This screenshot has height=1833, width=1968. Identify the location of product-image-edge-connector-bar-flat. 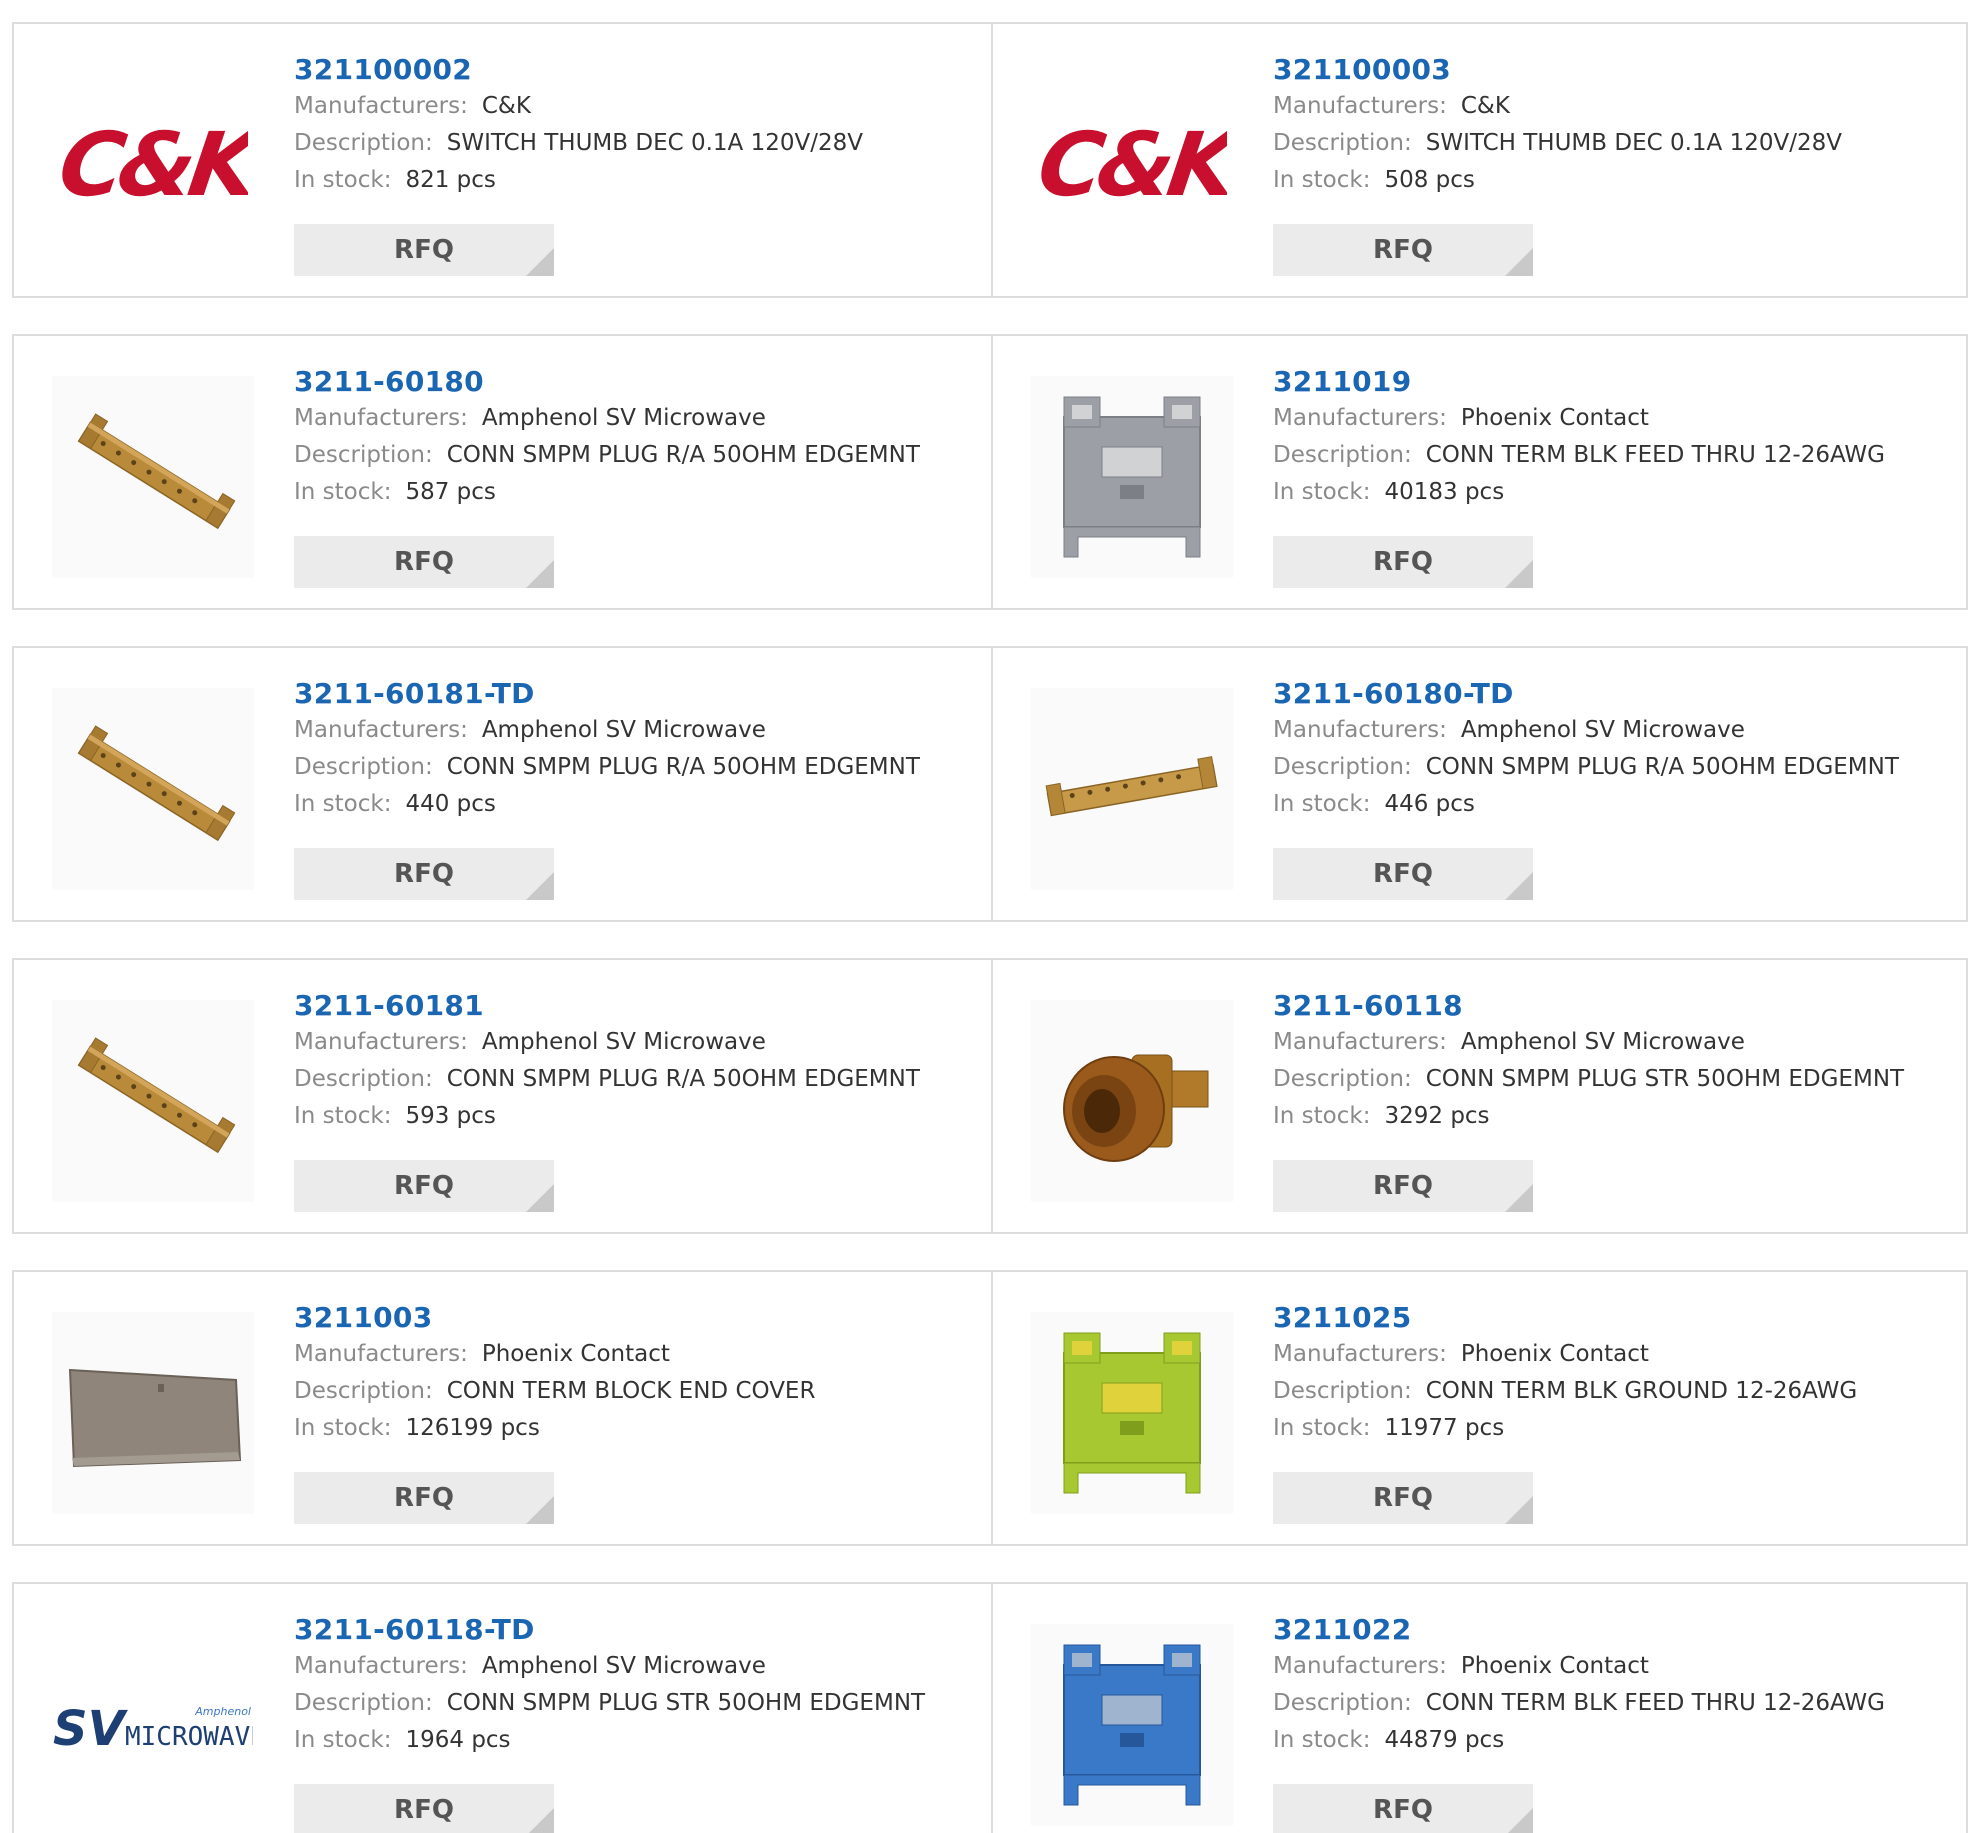
(1132, 789).